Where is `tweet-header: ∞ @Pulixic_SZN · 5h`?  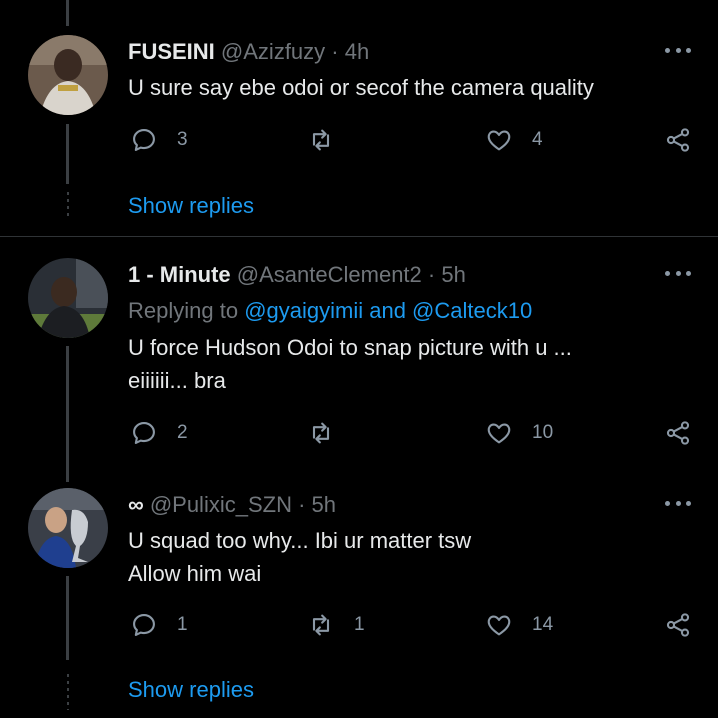 tweet-header: ∞ @Pulixic_SZN · 5h is located at coordinates (232, 505).